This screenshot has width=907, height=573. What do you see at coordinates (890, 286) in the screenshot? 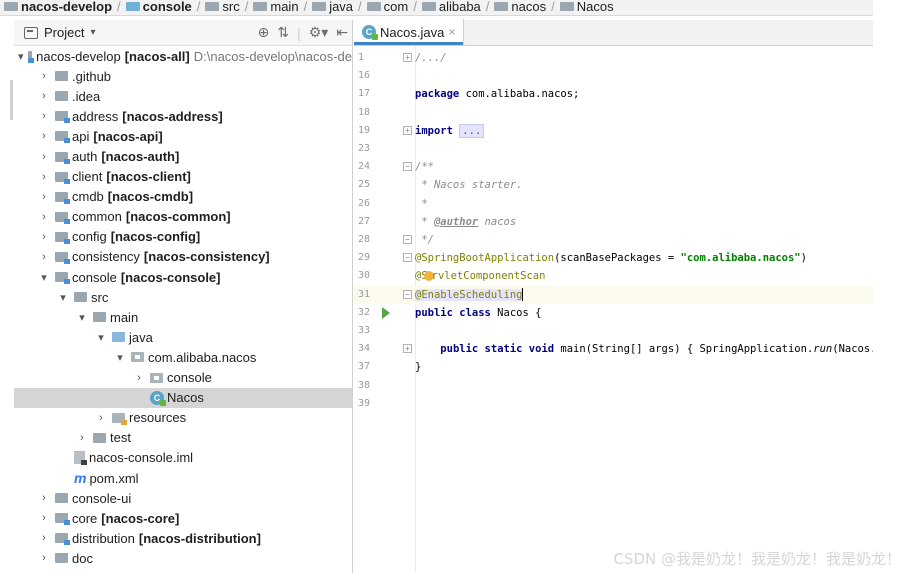
I see `right-strip` at bounding box center [890, 286].